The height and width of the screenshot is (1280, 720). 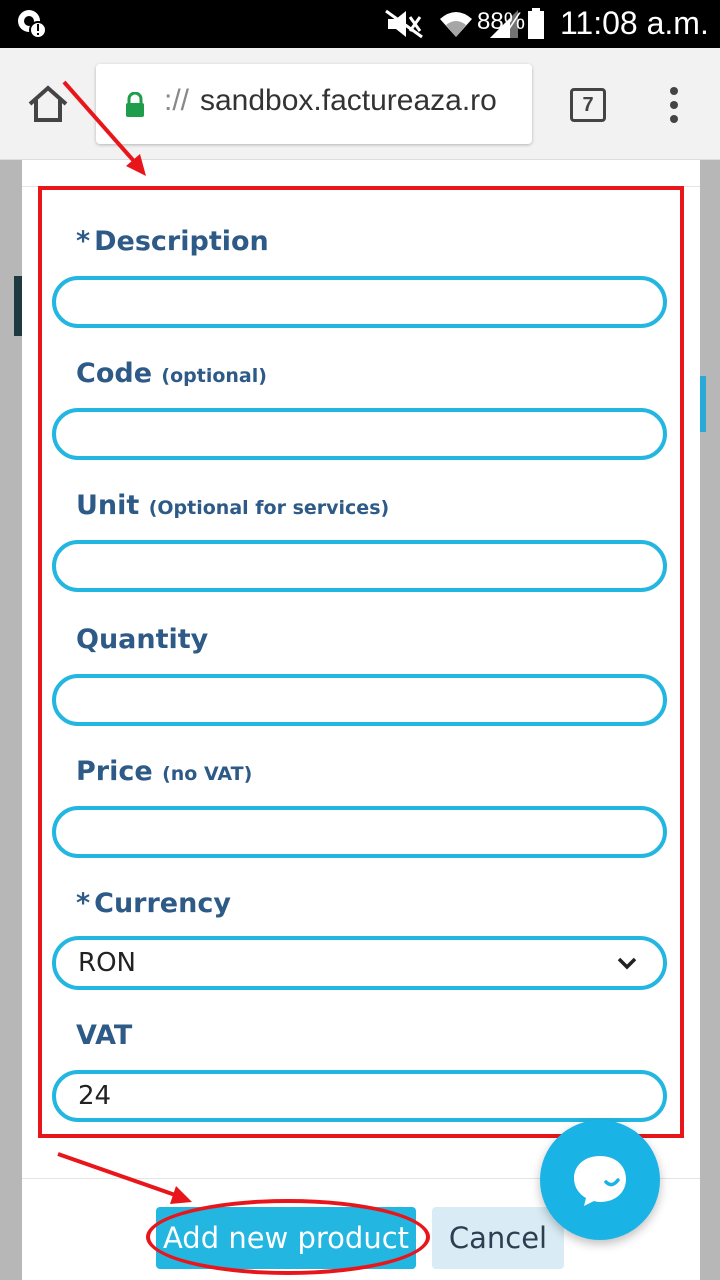 What do you see at coordinates (177, 100) in the screenshot?
I see `url-scheme: ://` at bounding box center [177, 100].